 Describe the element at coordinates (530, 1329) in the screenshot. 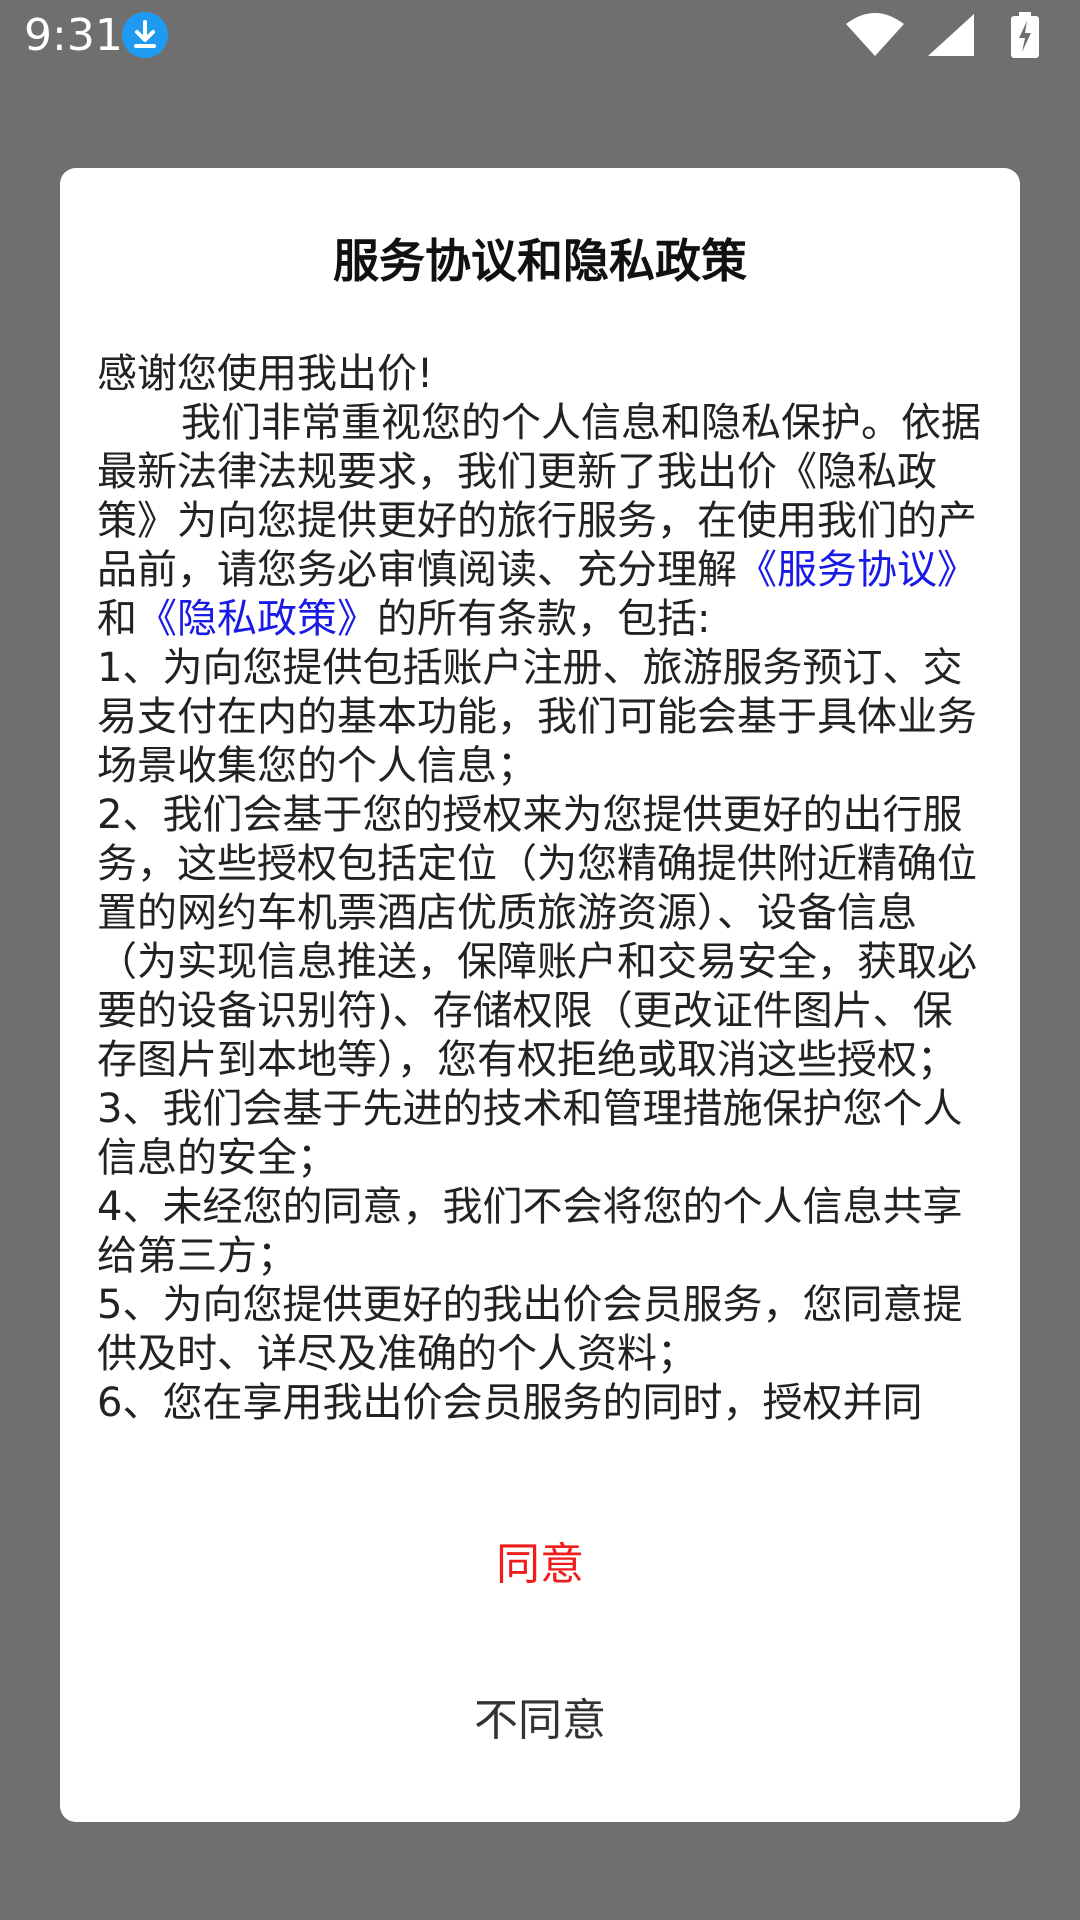

I see `list-item: 5、为向您提供更好的我出价会员服务，您同意提供及时、详尽及准确的个人资料；` at that location.